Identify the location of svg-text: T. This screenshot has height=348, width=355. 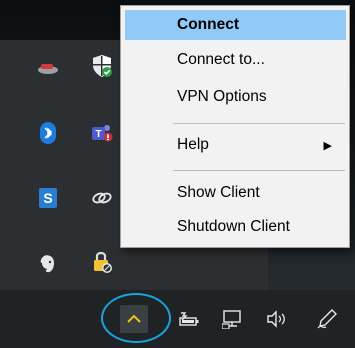
(98, 134).